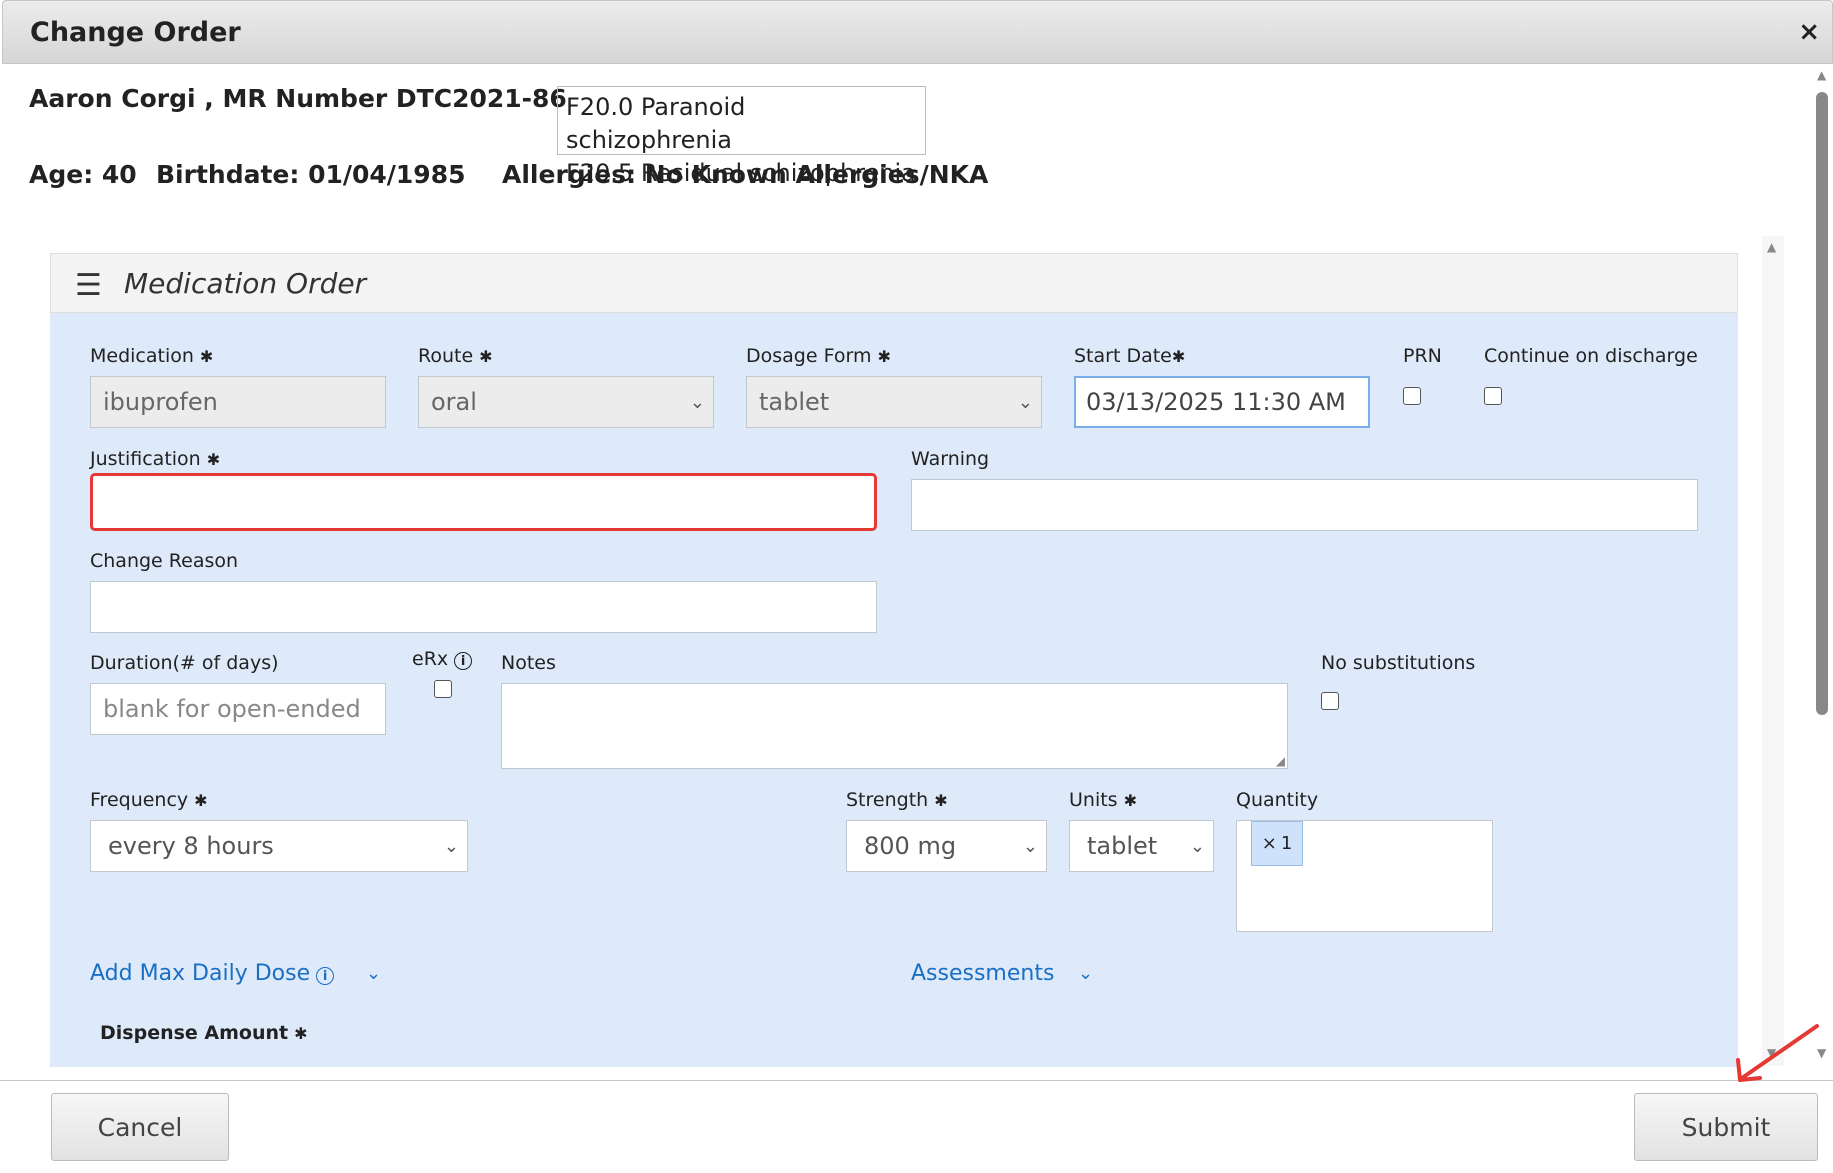  I want to click on resize-handle-icon: ◢, so click(1280, 761).